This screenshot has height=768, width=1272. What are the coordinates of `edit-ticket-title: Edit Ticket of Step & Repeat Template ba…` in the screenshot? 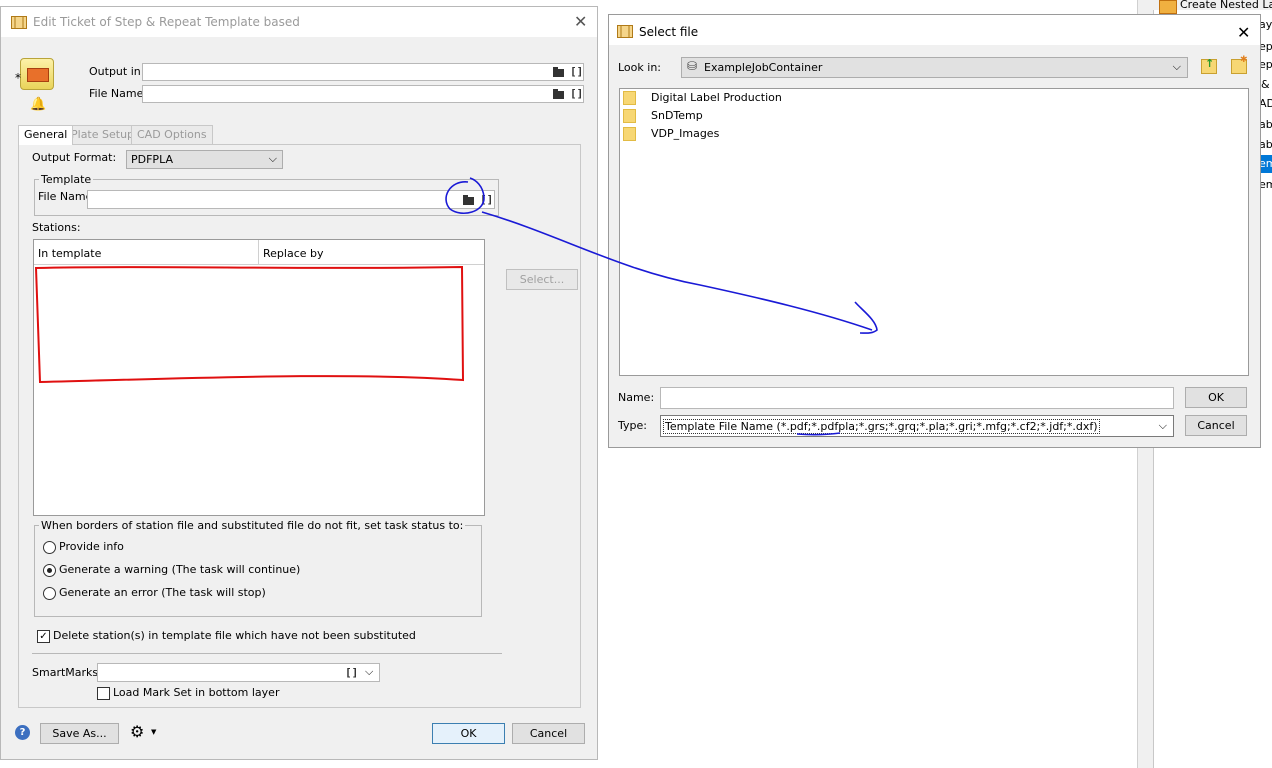 It's located at (166, 22).